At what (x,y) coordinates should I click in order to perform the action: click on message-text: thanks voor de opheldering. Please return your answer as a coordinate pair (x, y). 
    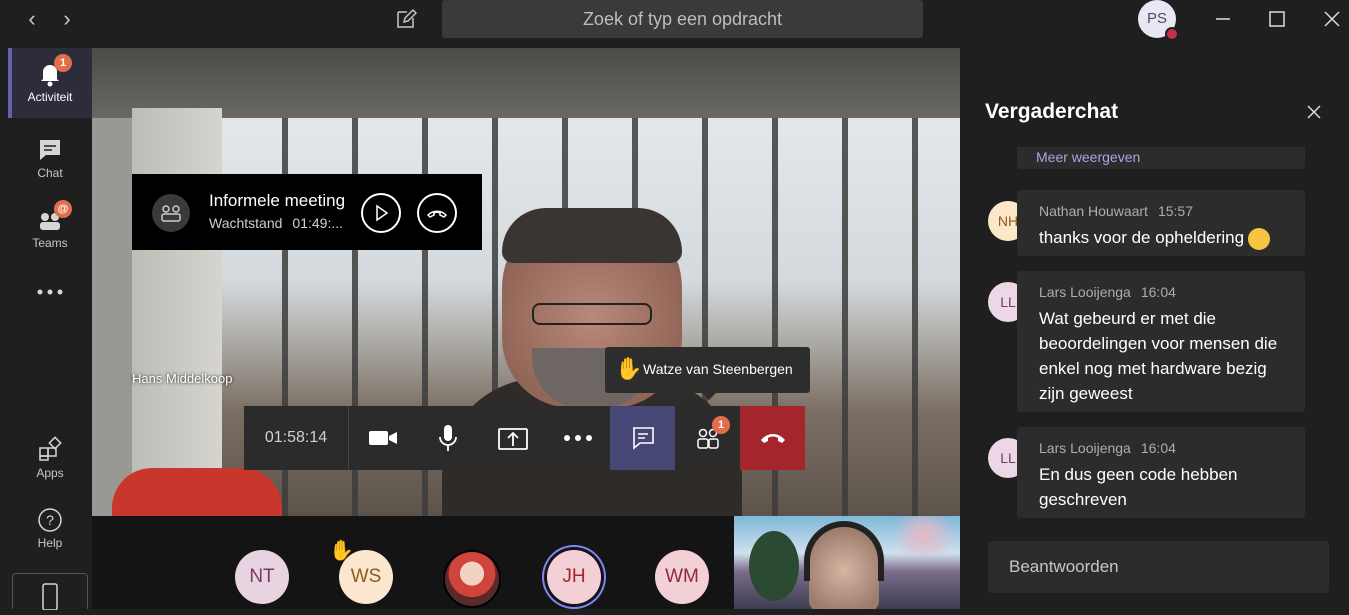
    Looking at the image, I should click on (1142, 237).